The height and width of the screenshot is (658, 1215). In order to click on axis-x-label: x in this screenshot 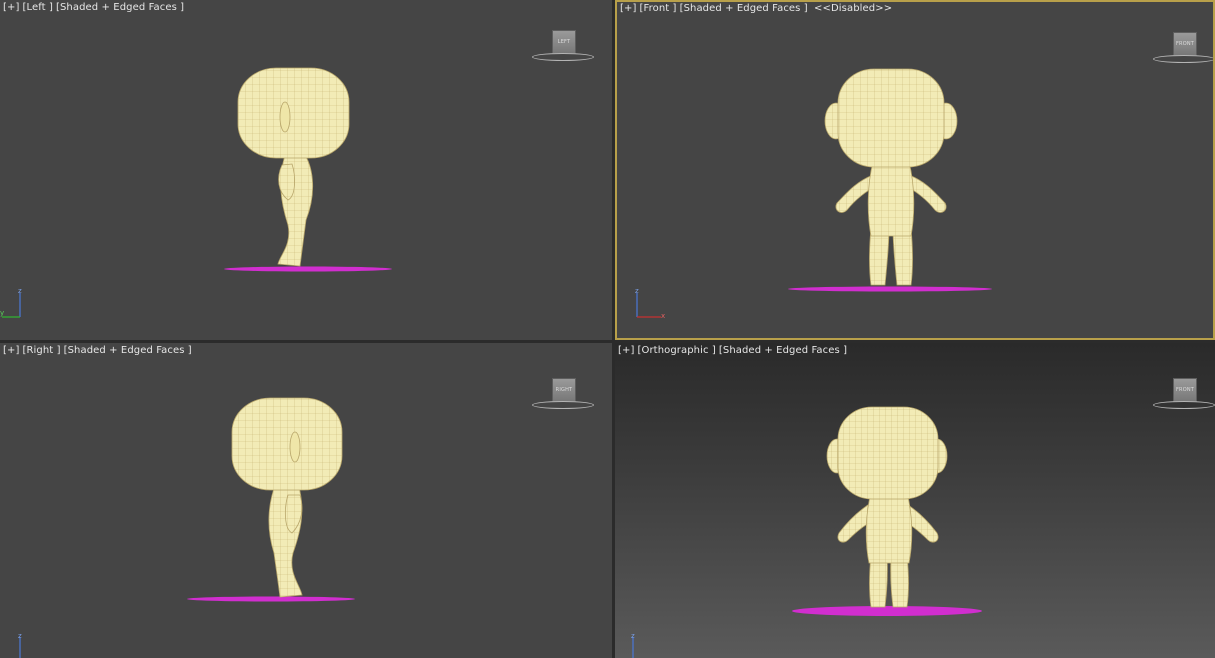, I will do `click(663, 316)`.